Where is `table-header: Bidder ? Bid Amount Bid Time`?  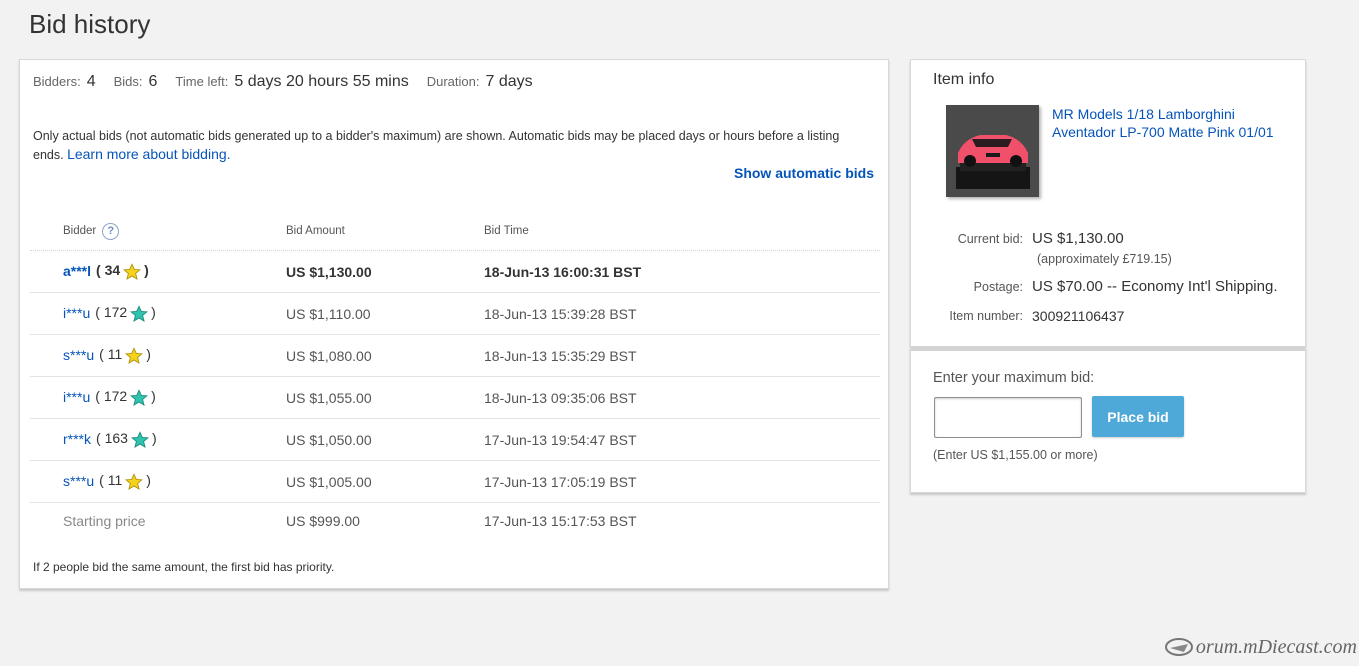
table-header: Bidder ? Bid Amount Bid Time is located at coordinates (455, 231).